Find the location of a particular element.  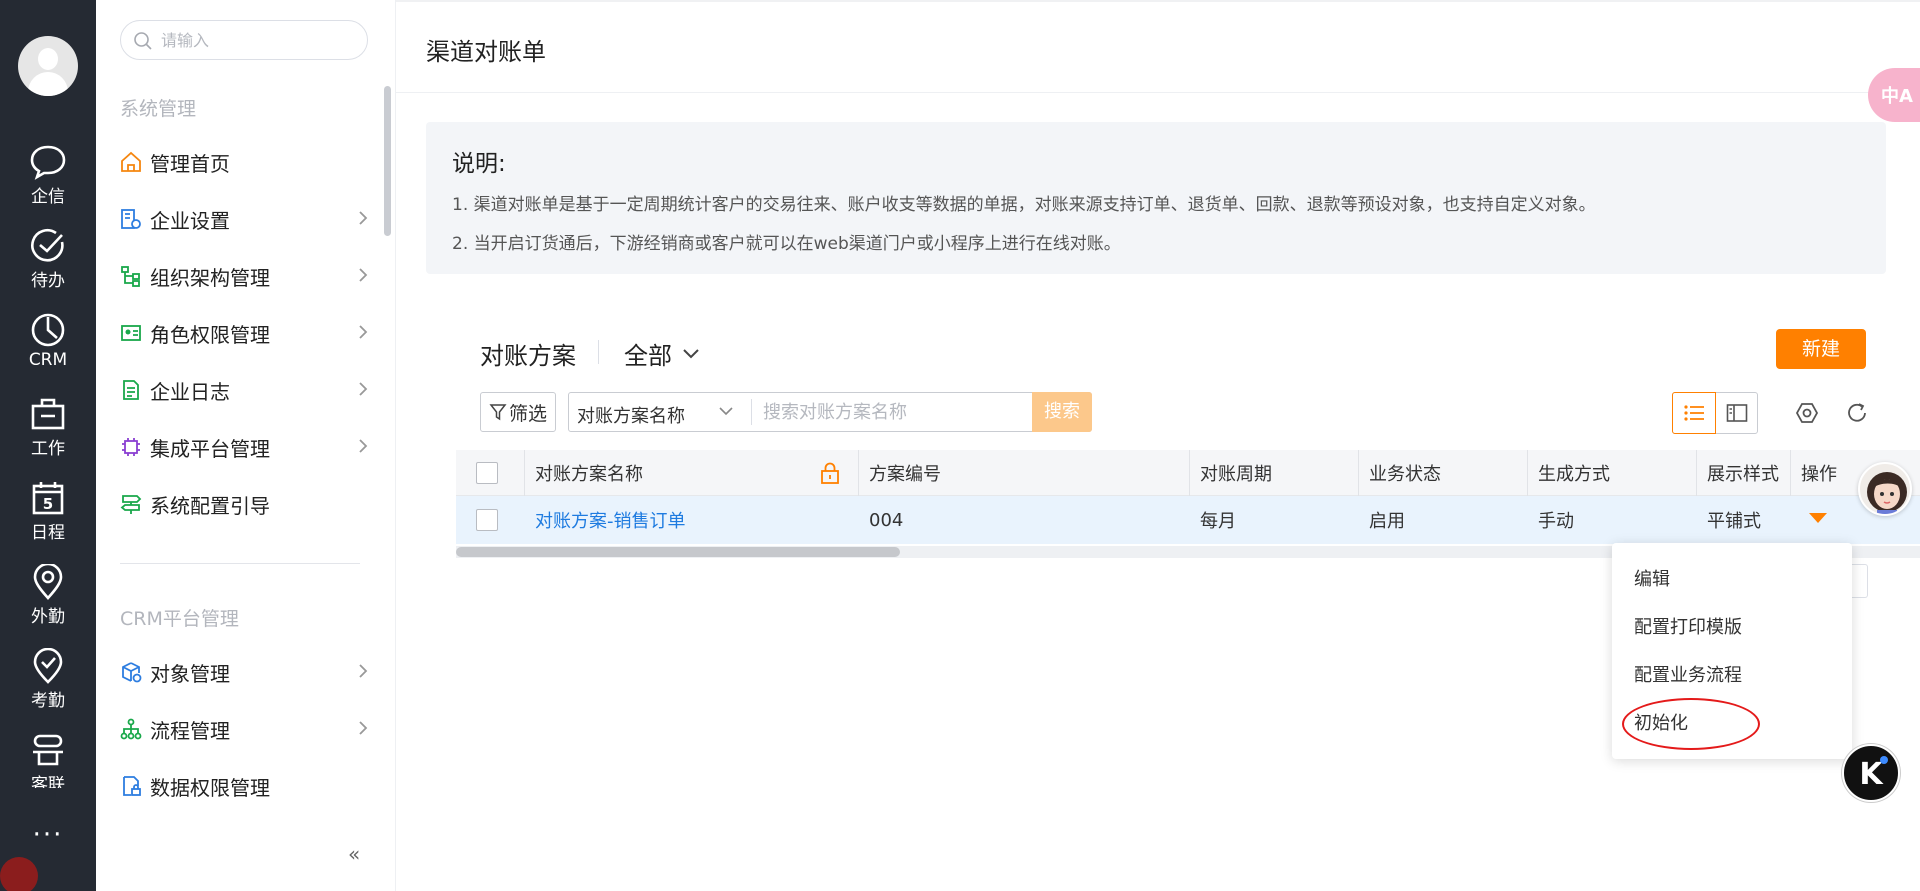

column-header: 业务状态 is located at coordinates (1405, 472).